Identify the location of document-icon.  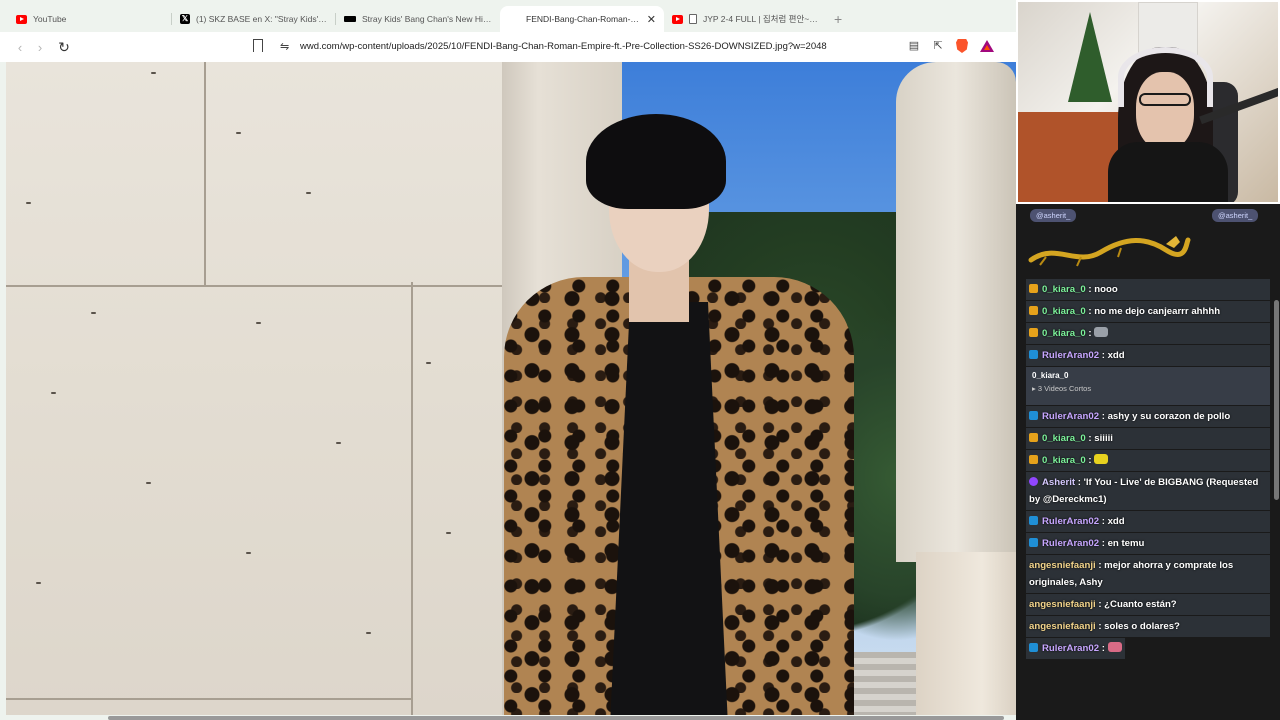
(693, 19).